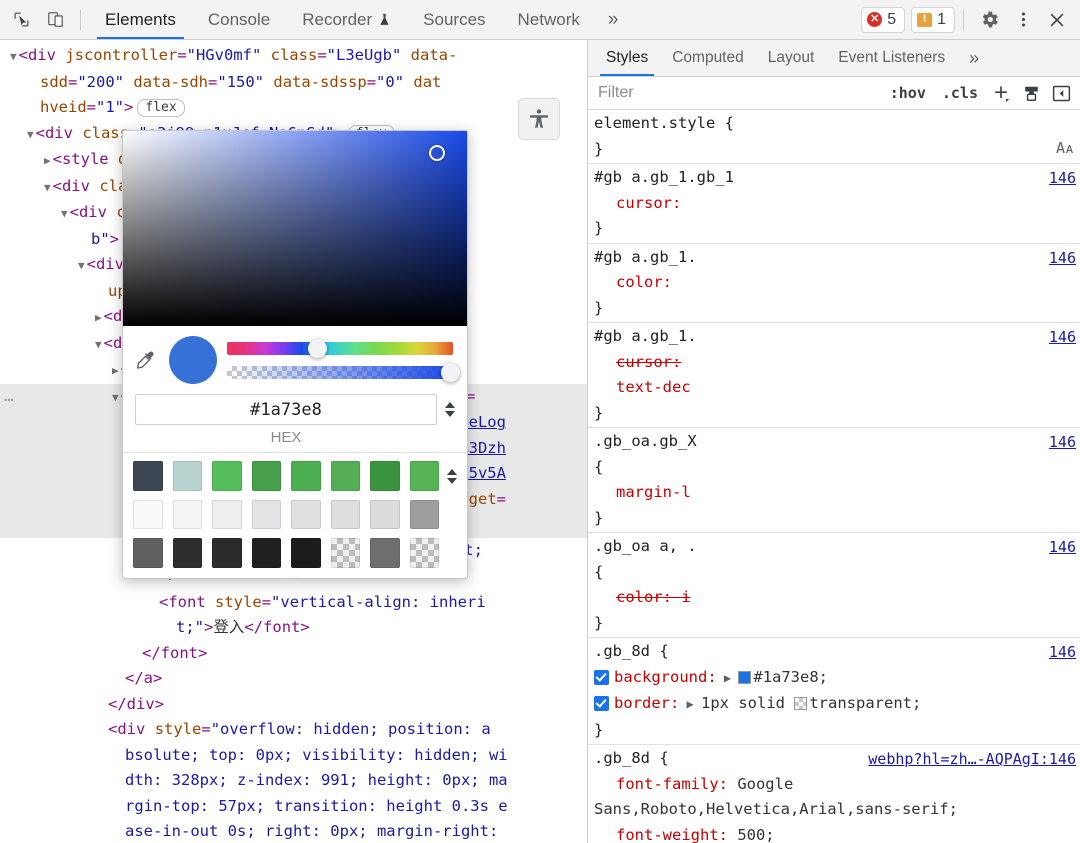 This screenshot has height=843, width=1080. What do you see at coordinates (960, 93) in the screenshot?
I see `element-classes-button: .cls` at bounding box center [960, 93].